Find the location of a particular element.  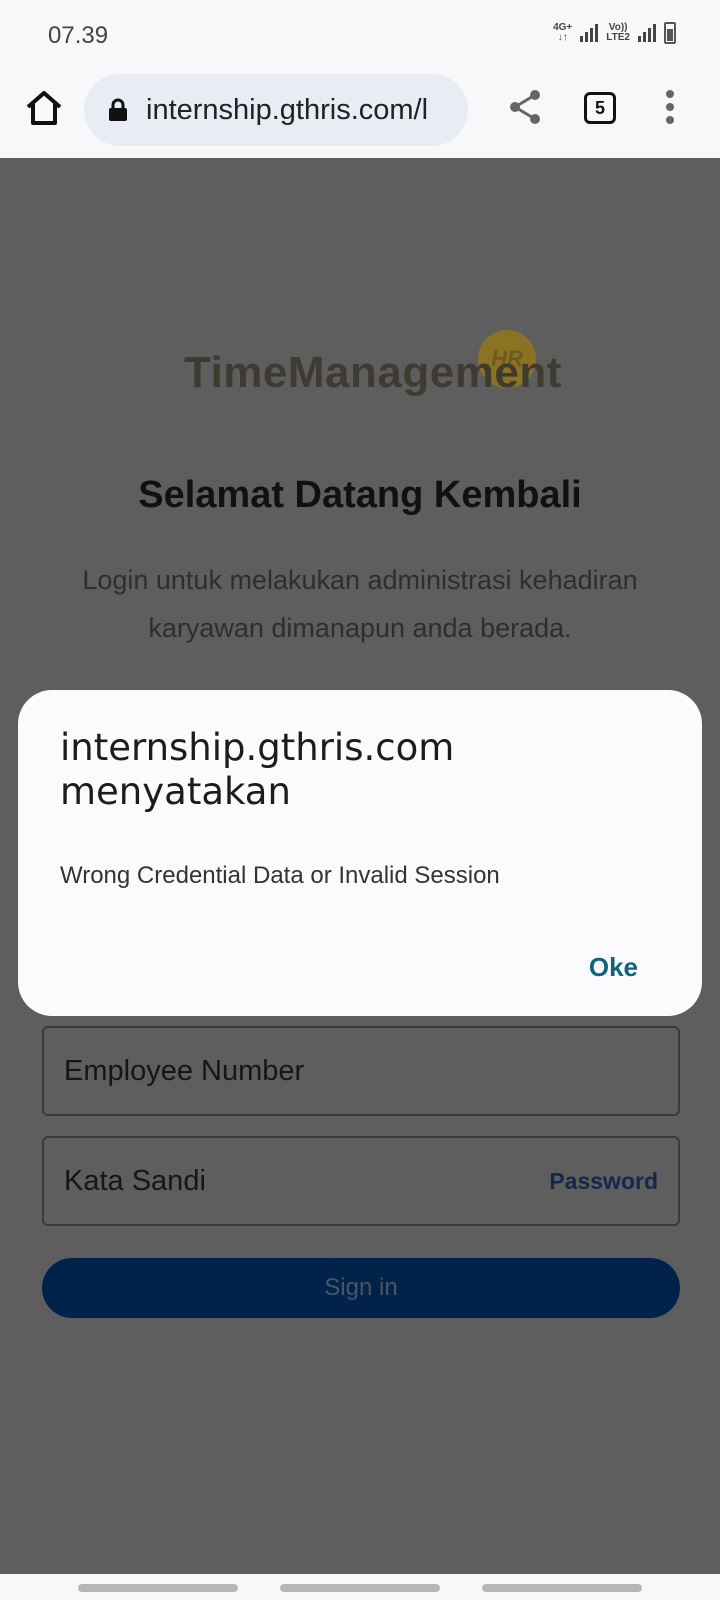

employee-number-field: Employee Number is located at coordinates (361, 1071).